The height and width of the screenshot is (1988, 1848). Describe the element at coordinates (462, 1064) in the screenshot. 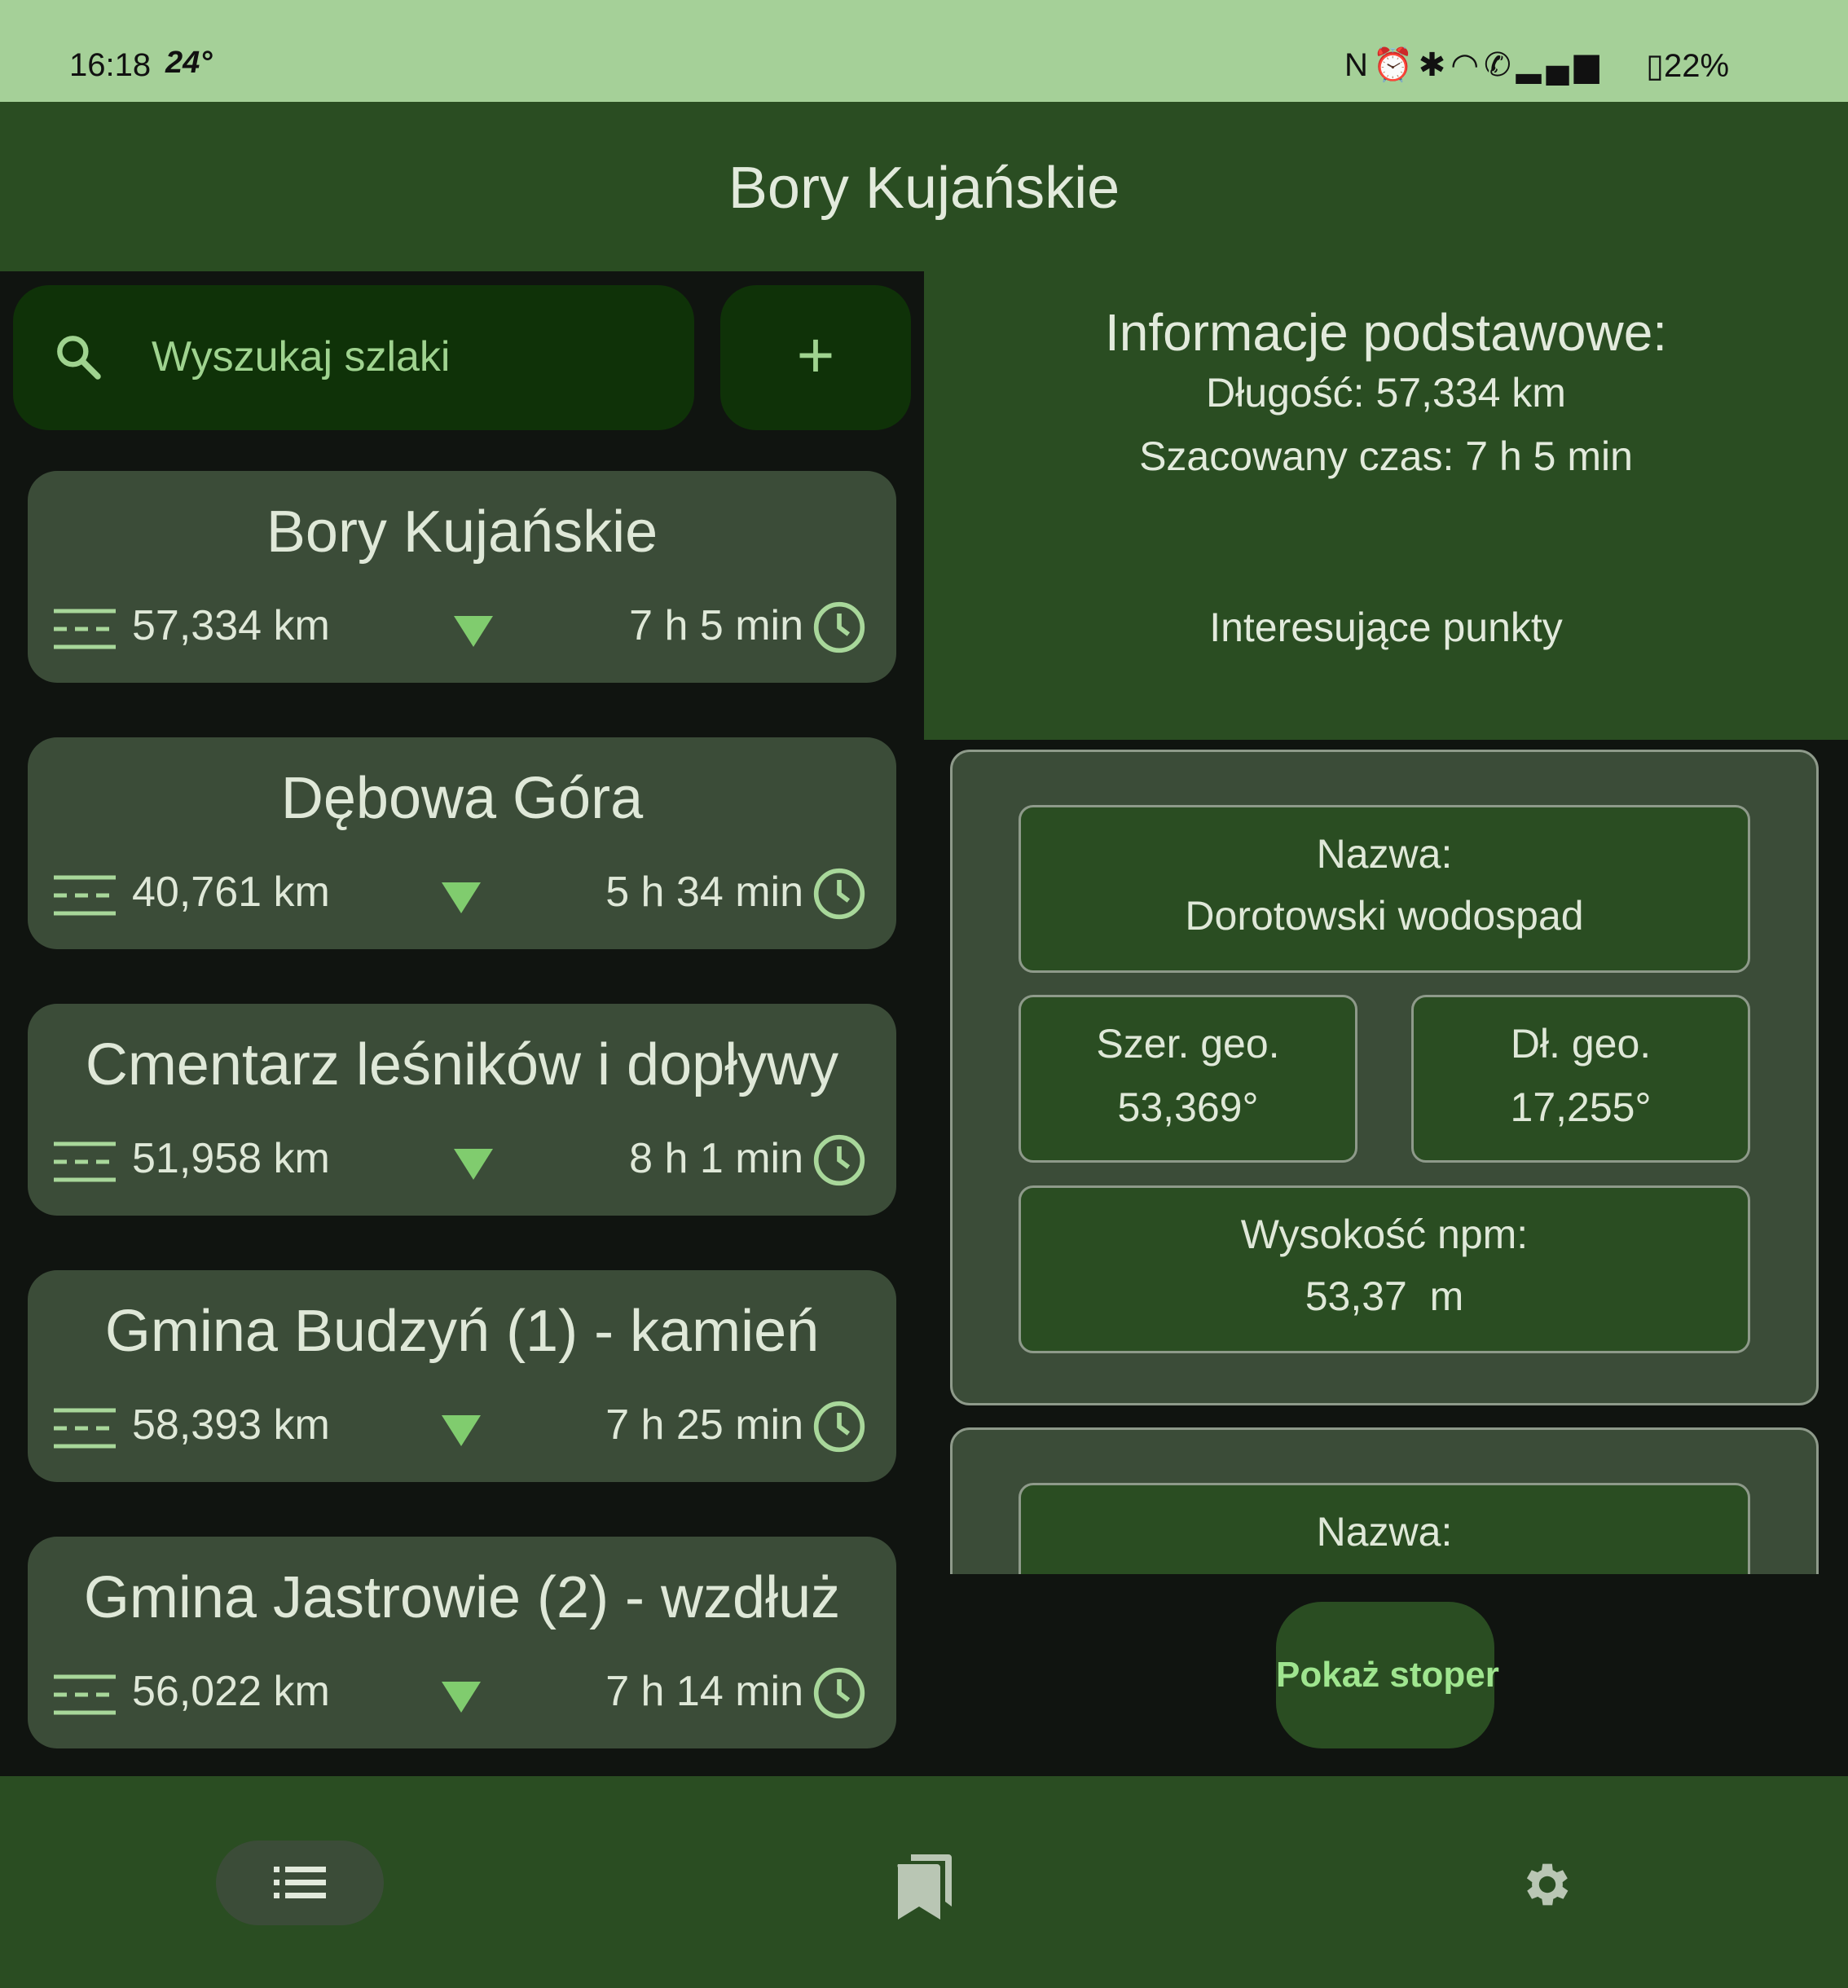

I see `trail-name: Cmentarz leśników i dopływy` at that location.